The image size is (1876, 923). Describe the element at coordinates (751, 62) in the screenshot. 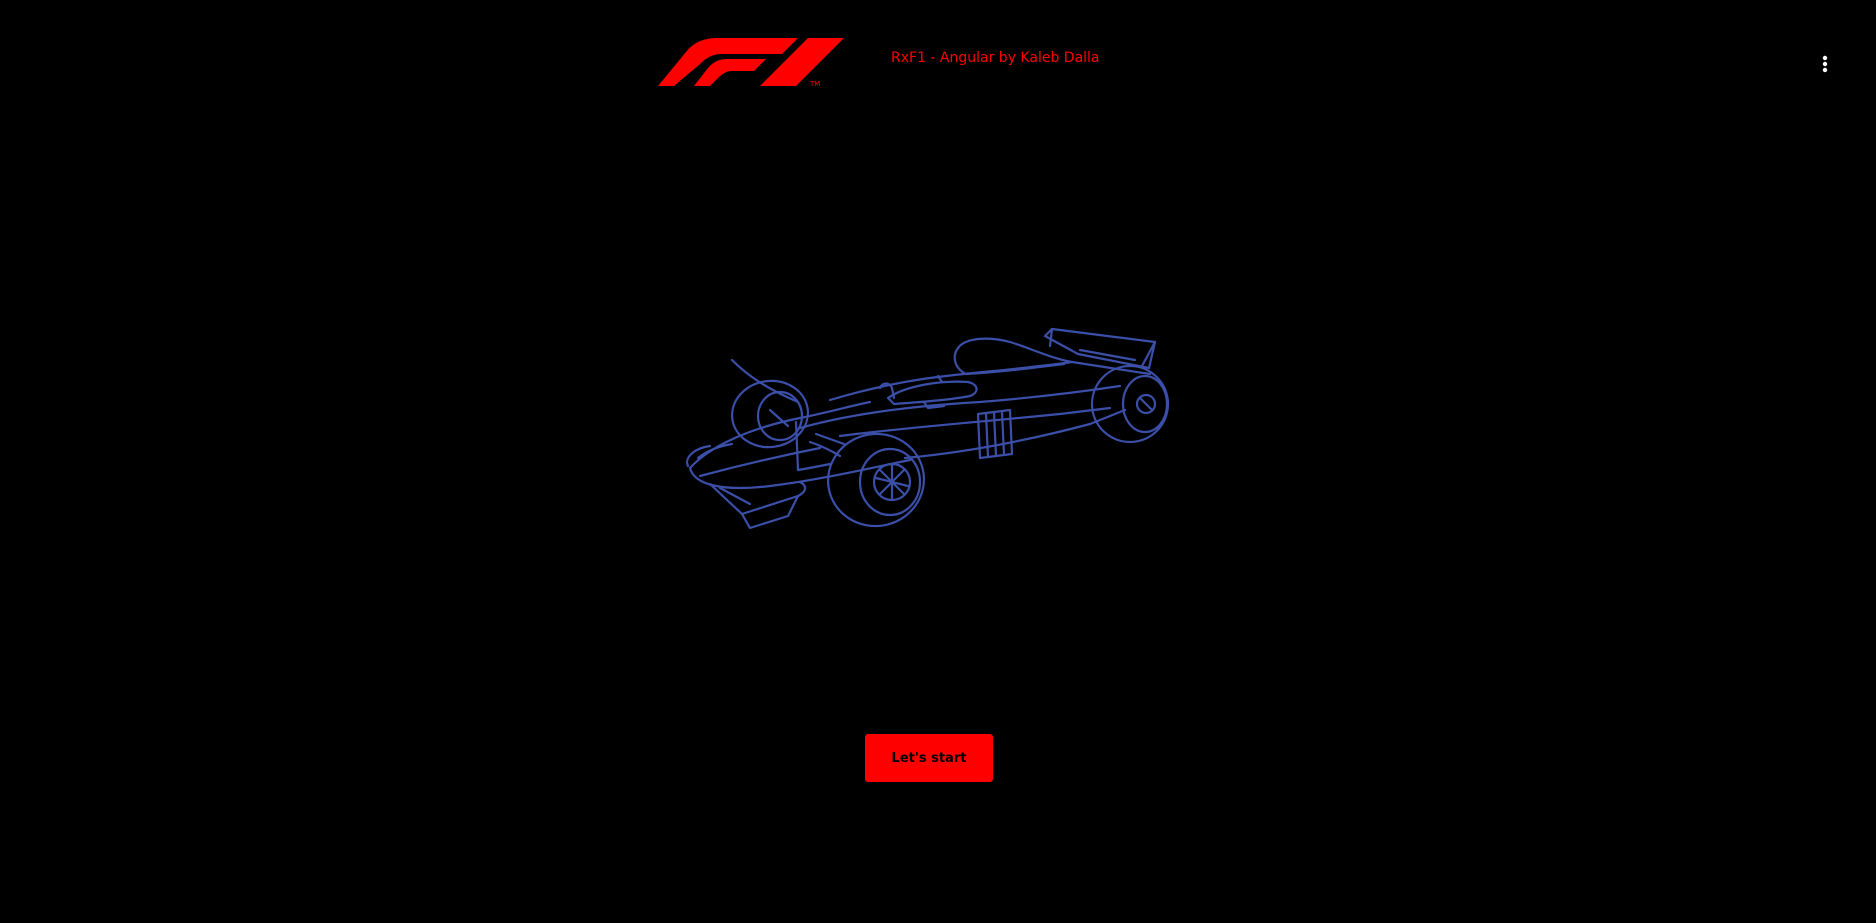

I see `f1-logo-icon: TM` at that location.